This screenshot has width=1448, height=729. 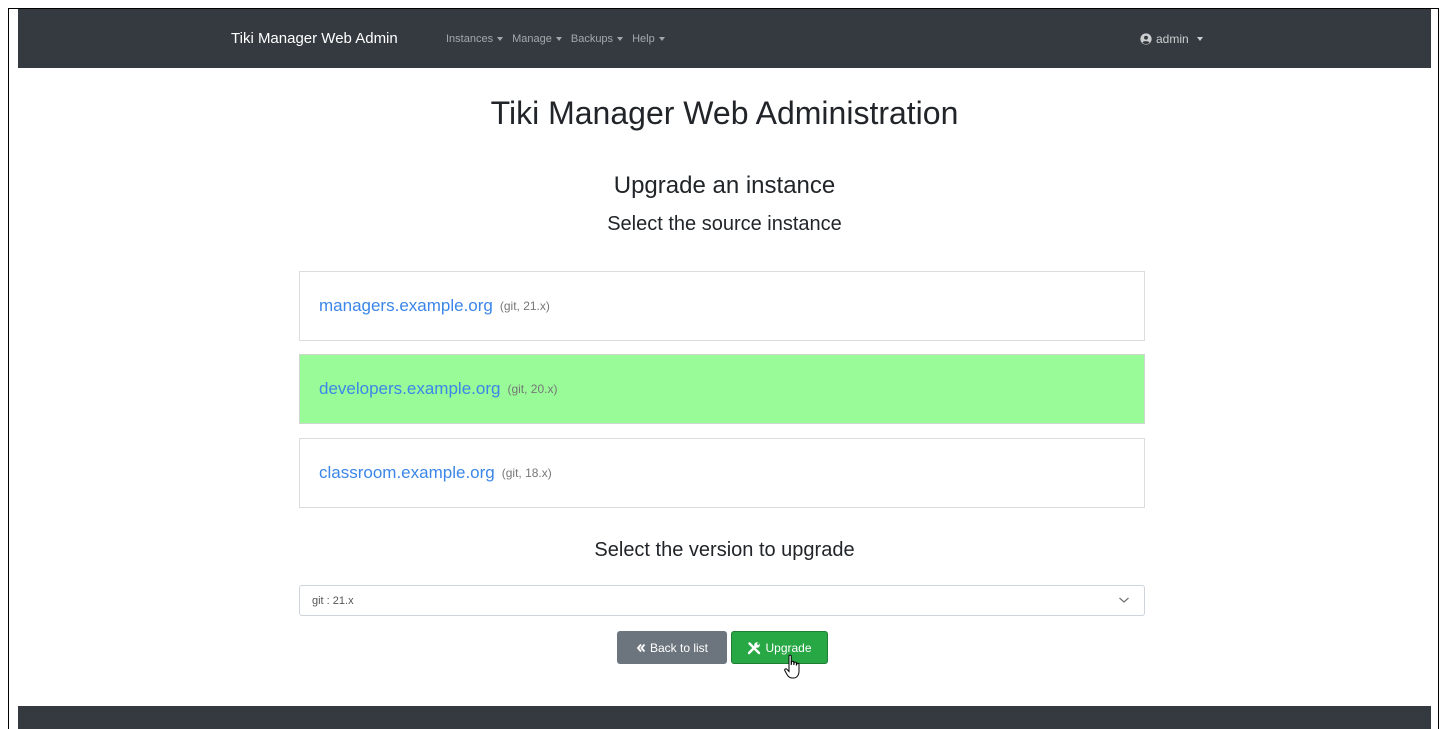 What do you see at coordinates (1124, 600) in the screenshot?
I see `chevron-down-icon` at bounding box center [1124, 600].